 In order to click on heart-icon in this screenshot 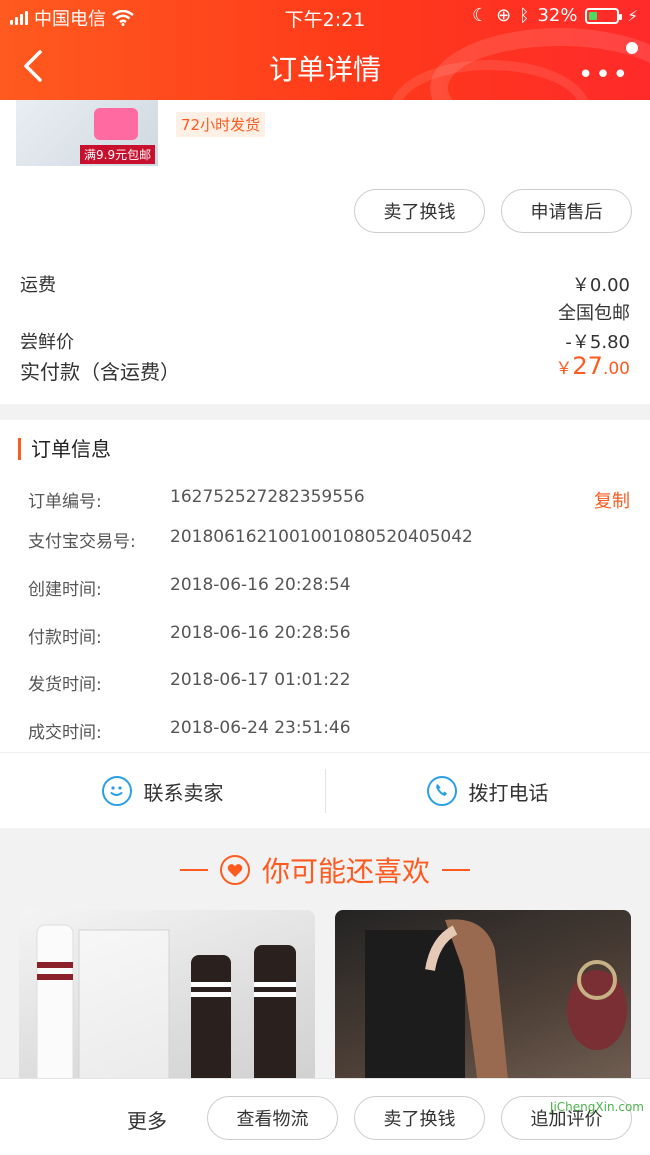, I will do `click(234, 870)`.